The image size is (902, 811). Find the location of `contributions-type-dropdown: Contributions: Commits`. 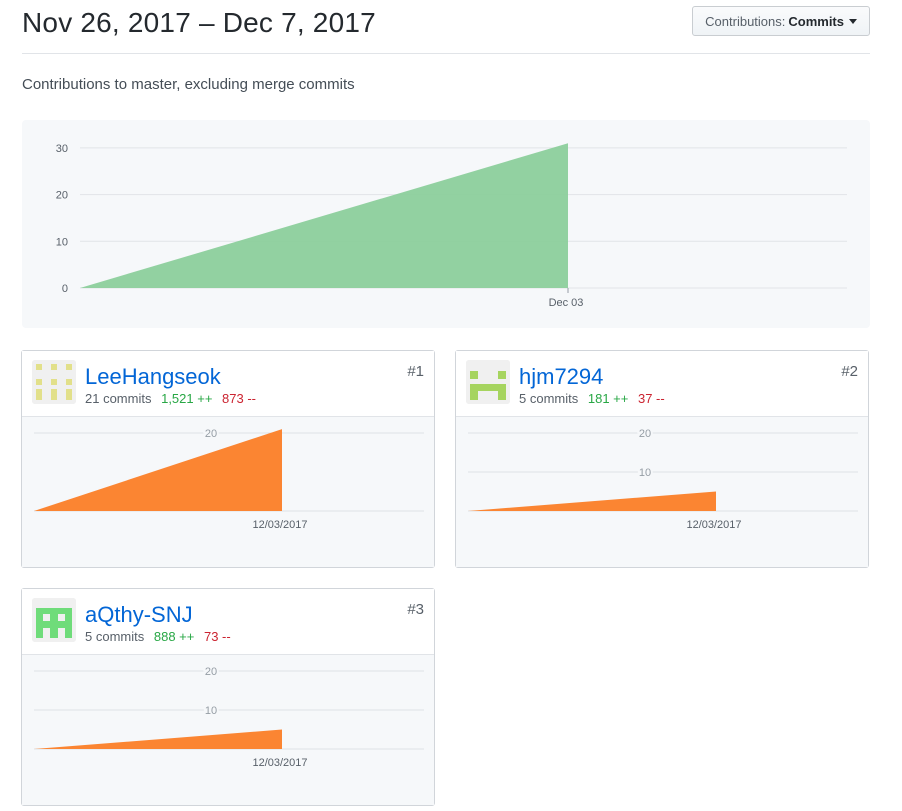

contributions-type-dropdown: Contributions: Commits is located at coordinates (781, 21).